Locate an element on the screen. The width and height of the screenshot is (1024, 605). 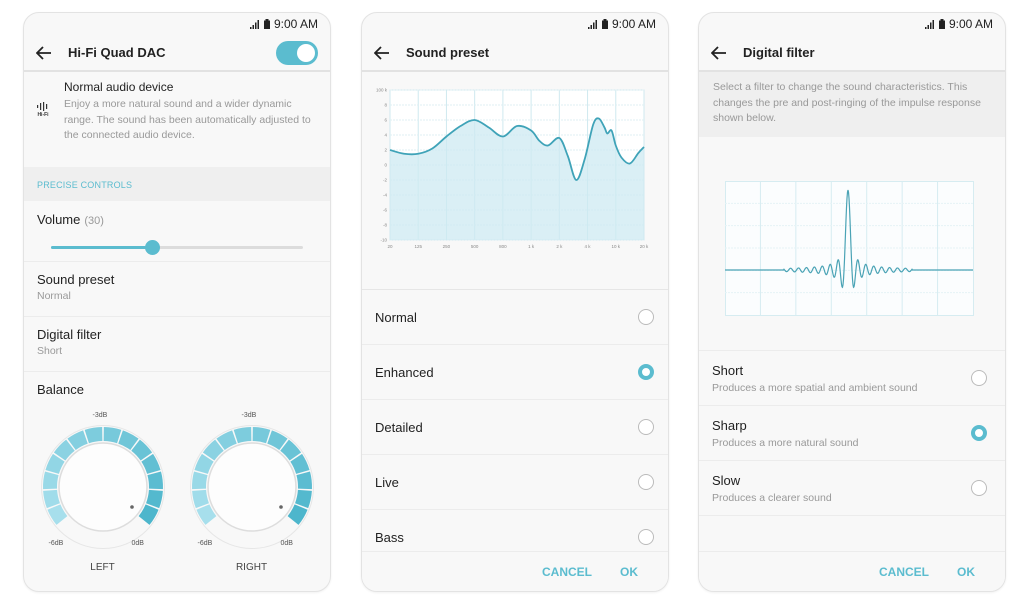
hifi-dac-toggle is located at coordinates (297, 53).